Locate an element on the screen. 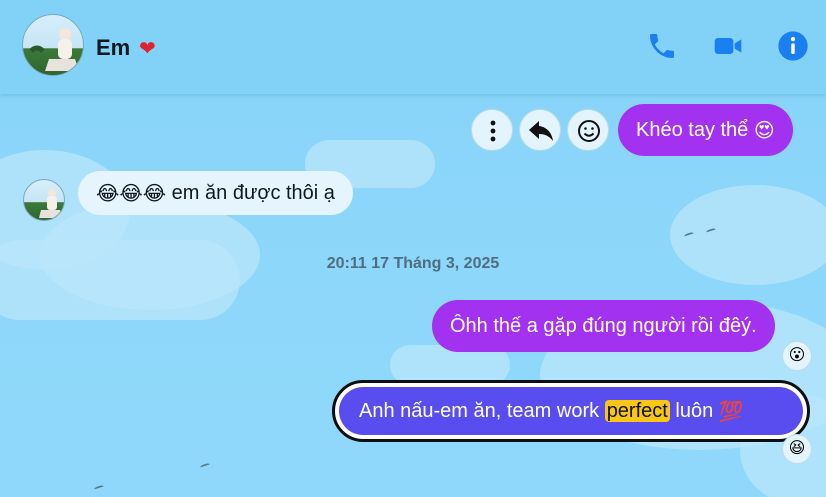  contact-avatar is located at coordinates (53, 45).